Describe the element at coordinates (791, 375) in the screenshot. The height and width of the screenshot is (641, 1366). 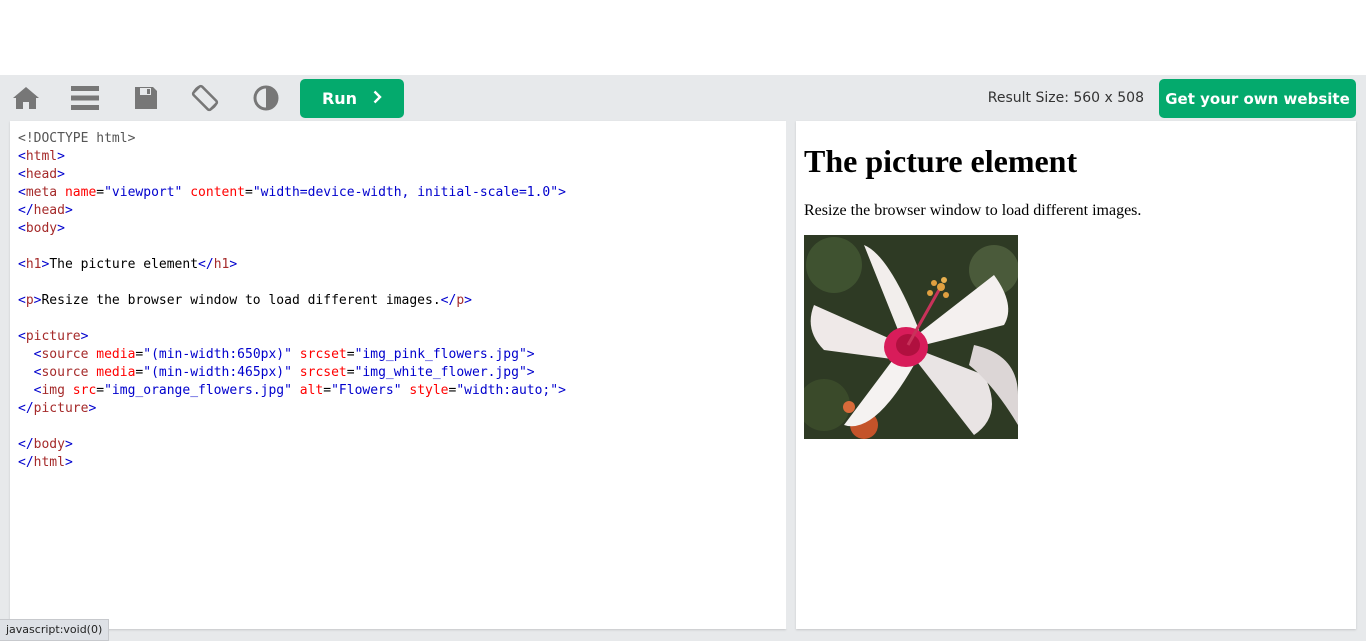
I see `pane-resize-handle` at that location.